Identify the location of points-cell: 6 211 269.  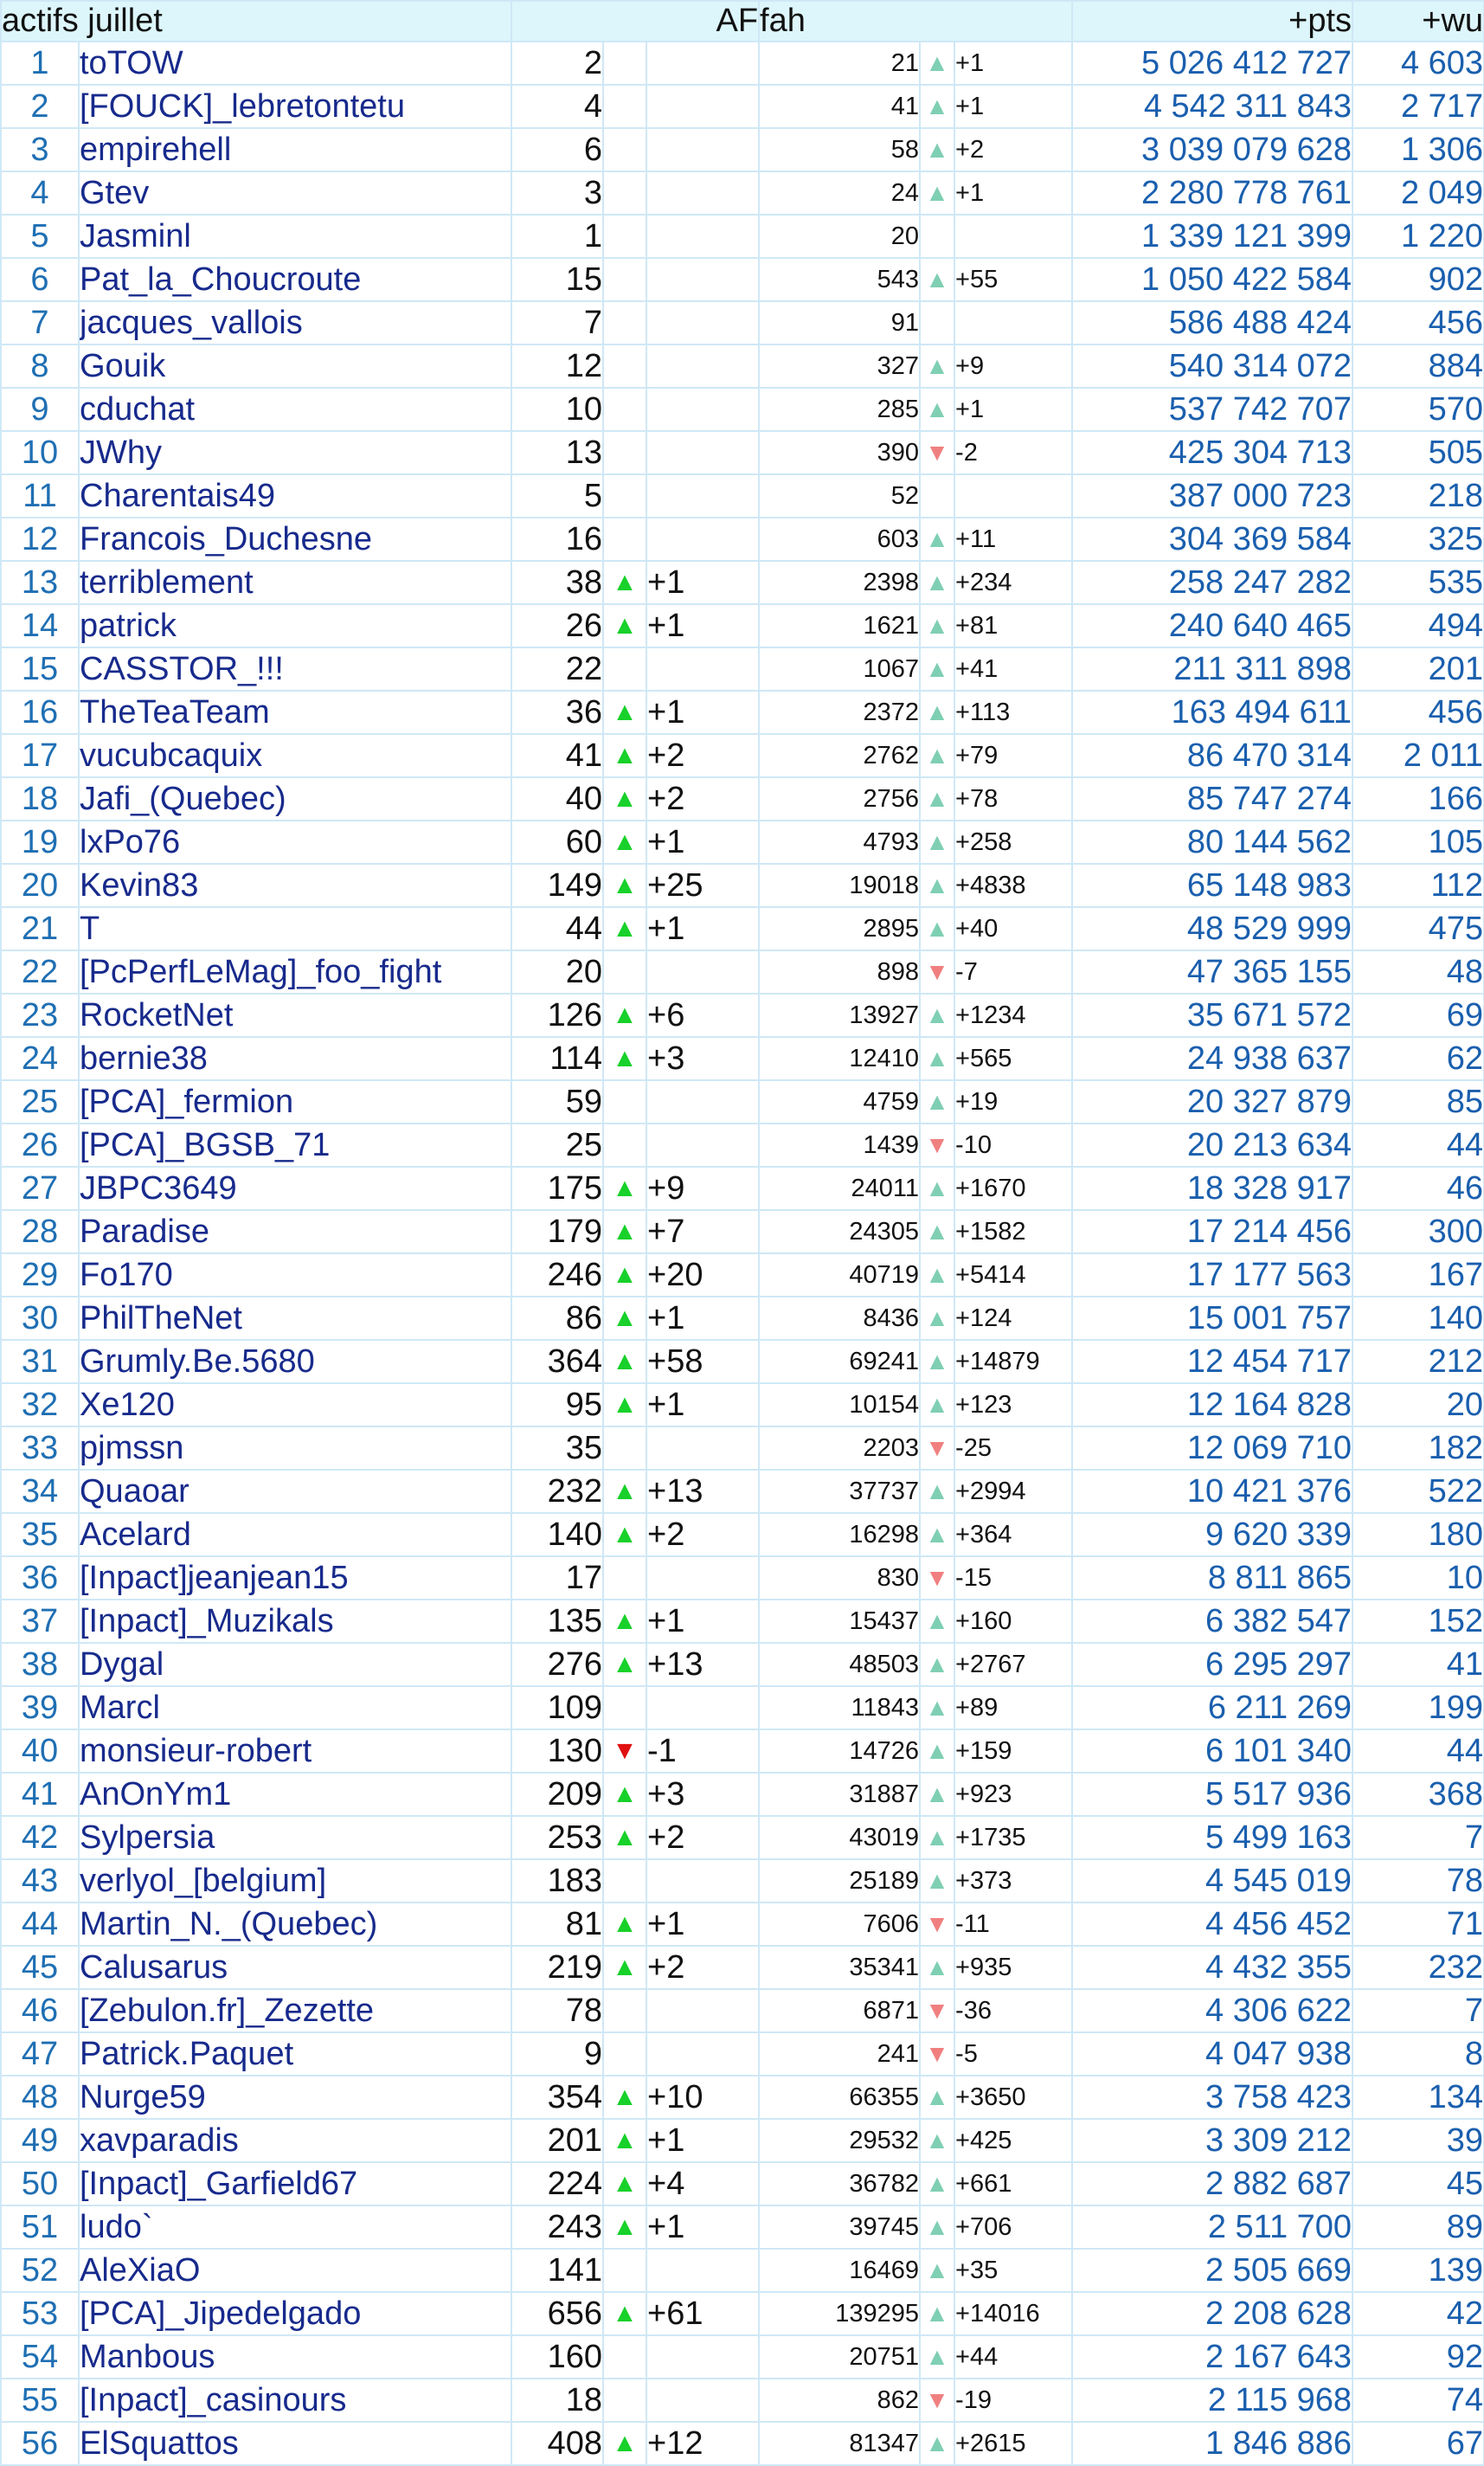
(1212, 1707).